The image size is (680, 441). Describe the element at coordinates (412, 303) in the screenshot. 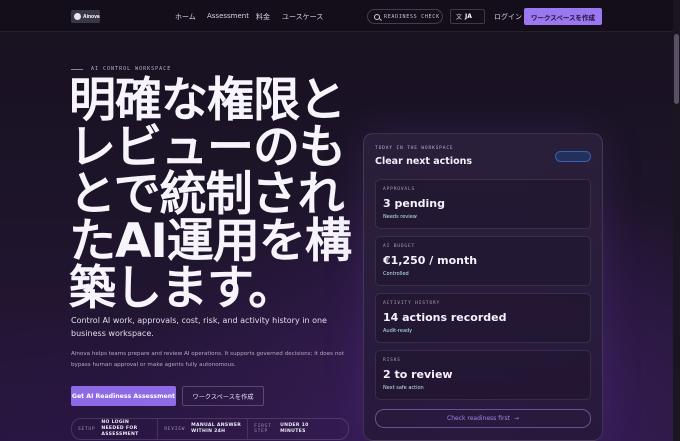

I see `card-label: ACTIVITY HISTORY` at that location.